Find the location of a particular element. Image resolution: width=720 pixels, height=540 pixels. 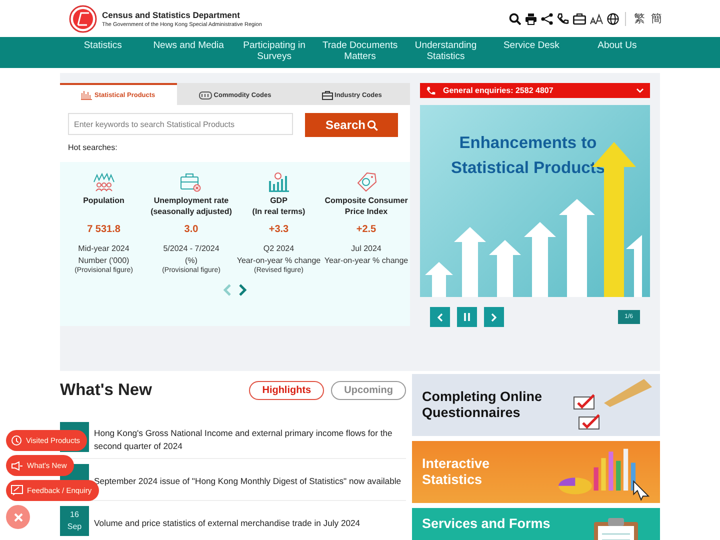

people-icon is located at coordinates (103, 182).